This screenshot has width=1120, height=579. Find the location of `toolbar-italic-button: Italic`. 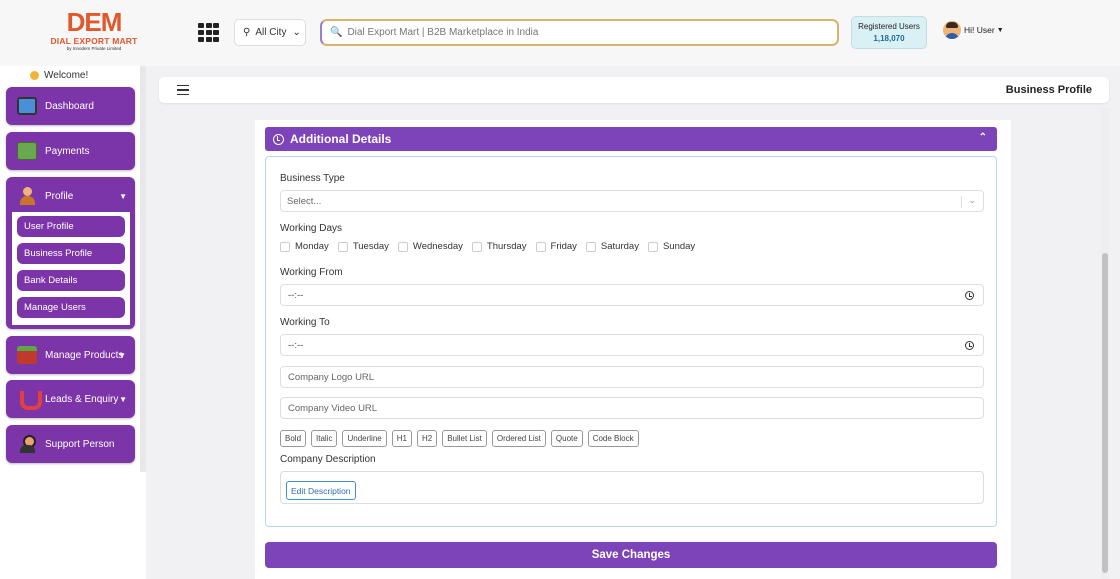

toolbar-italic-button: Italic is located at coordinates (324, 438).